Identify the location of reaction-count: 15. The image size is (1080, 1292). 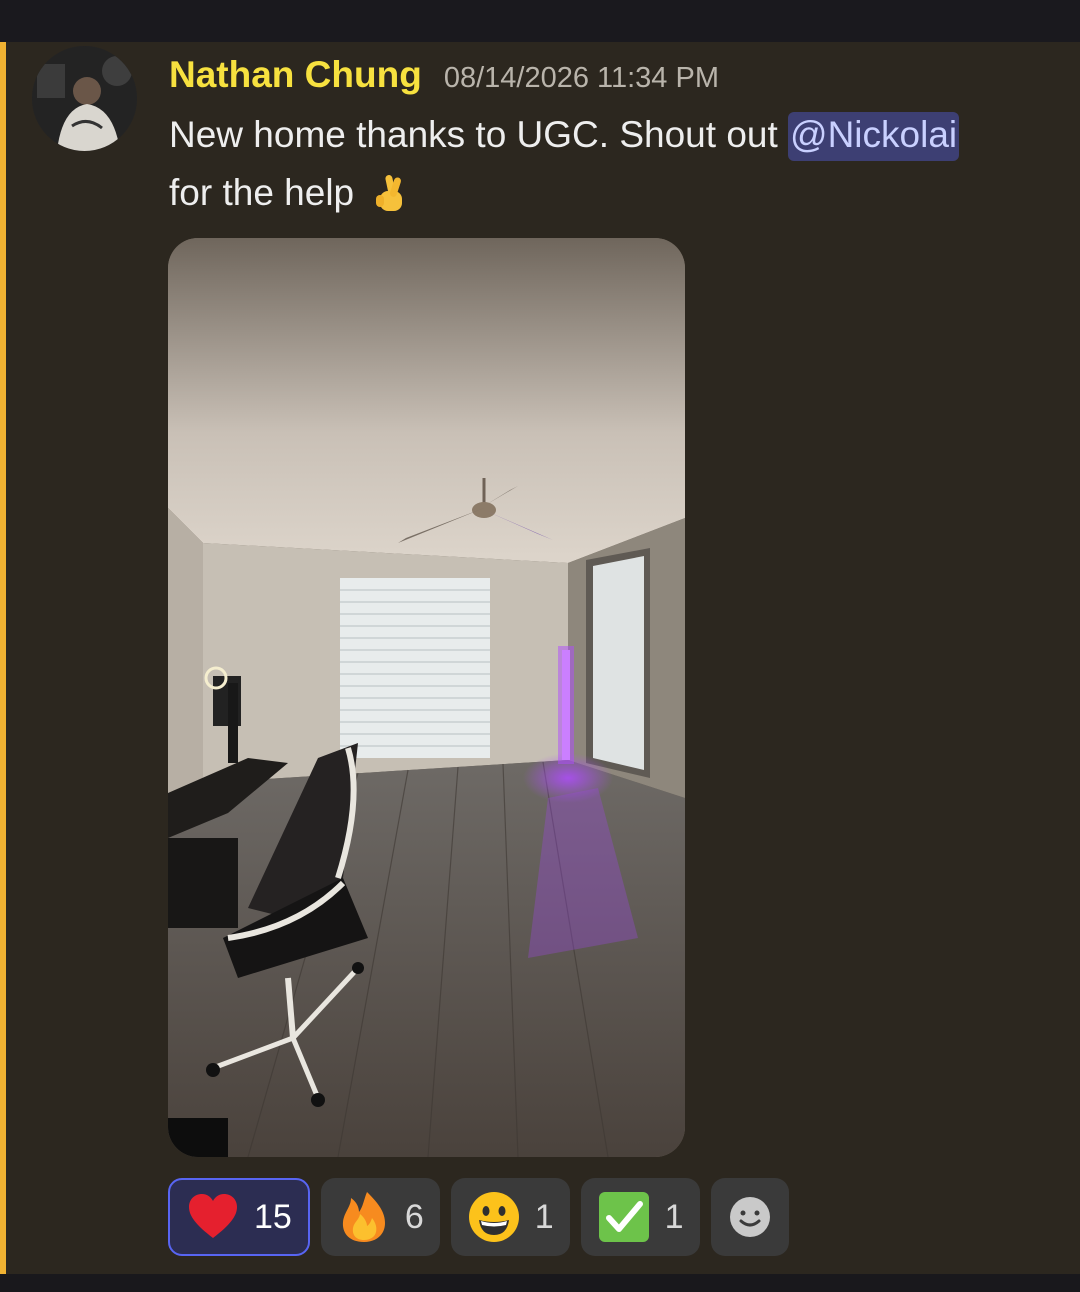
(273, 1216).